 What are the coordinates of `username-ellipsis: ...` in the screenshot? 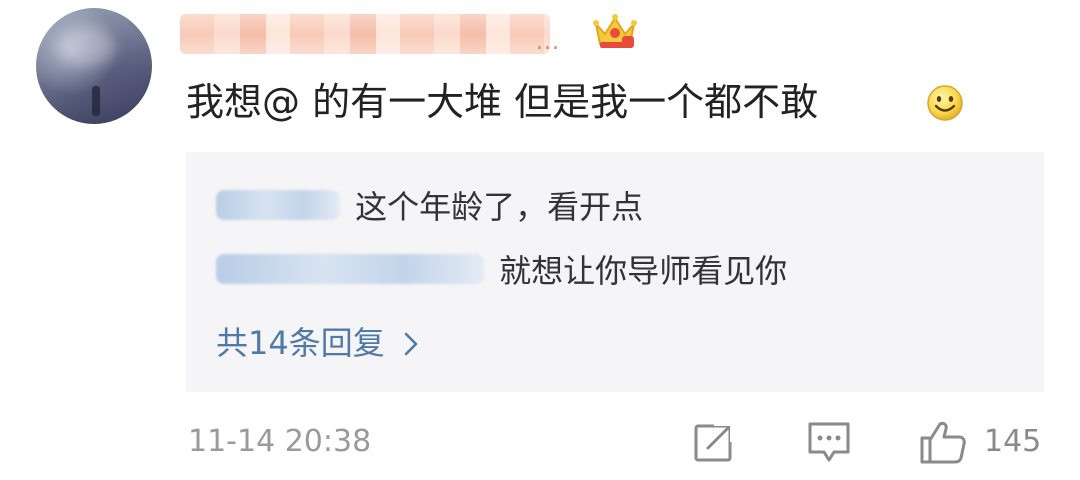 It's located at (548, 42).